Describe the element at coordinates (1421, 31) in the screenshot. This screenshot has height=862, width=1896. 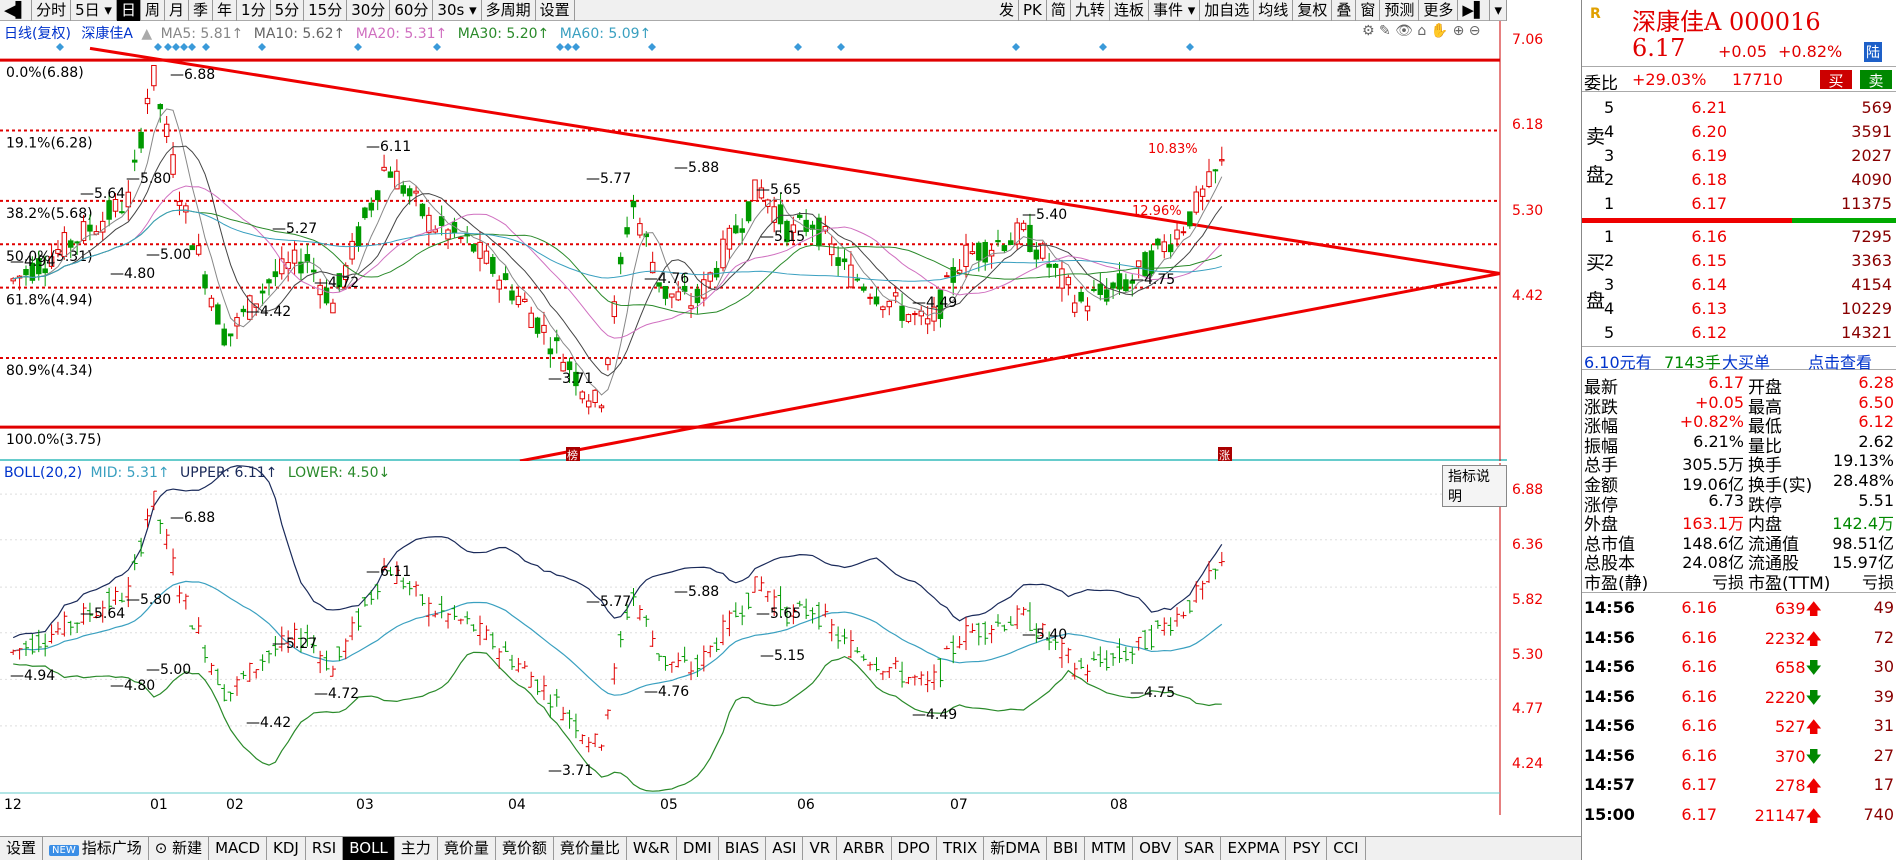
I see `chart-tool-icons: ⚙ ✎ 👁 ⌂ ✋ ⊕ ⊖` at that location.